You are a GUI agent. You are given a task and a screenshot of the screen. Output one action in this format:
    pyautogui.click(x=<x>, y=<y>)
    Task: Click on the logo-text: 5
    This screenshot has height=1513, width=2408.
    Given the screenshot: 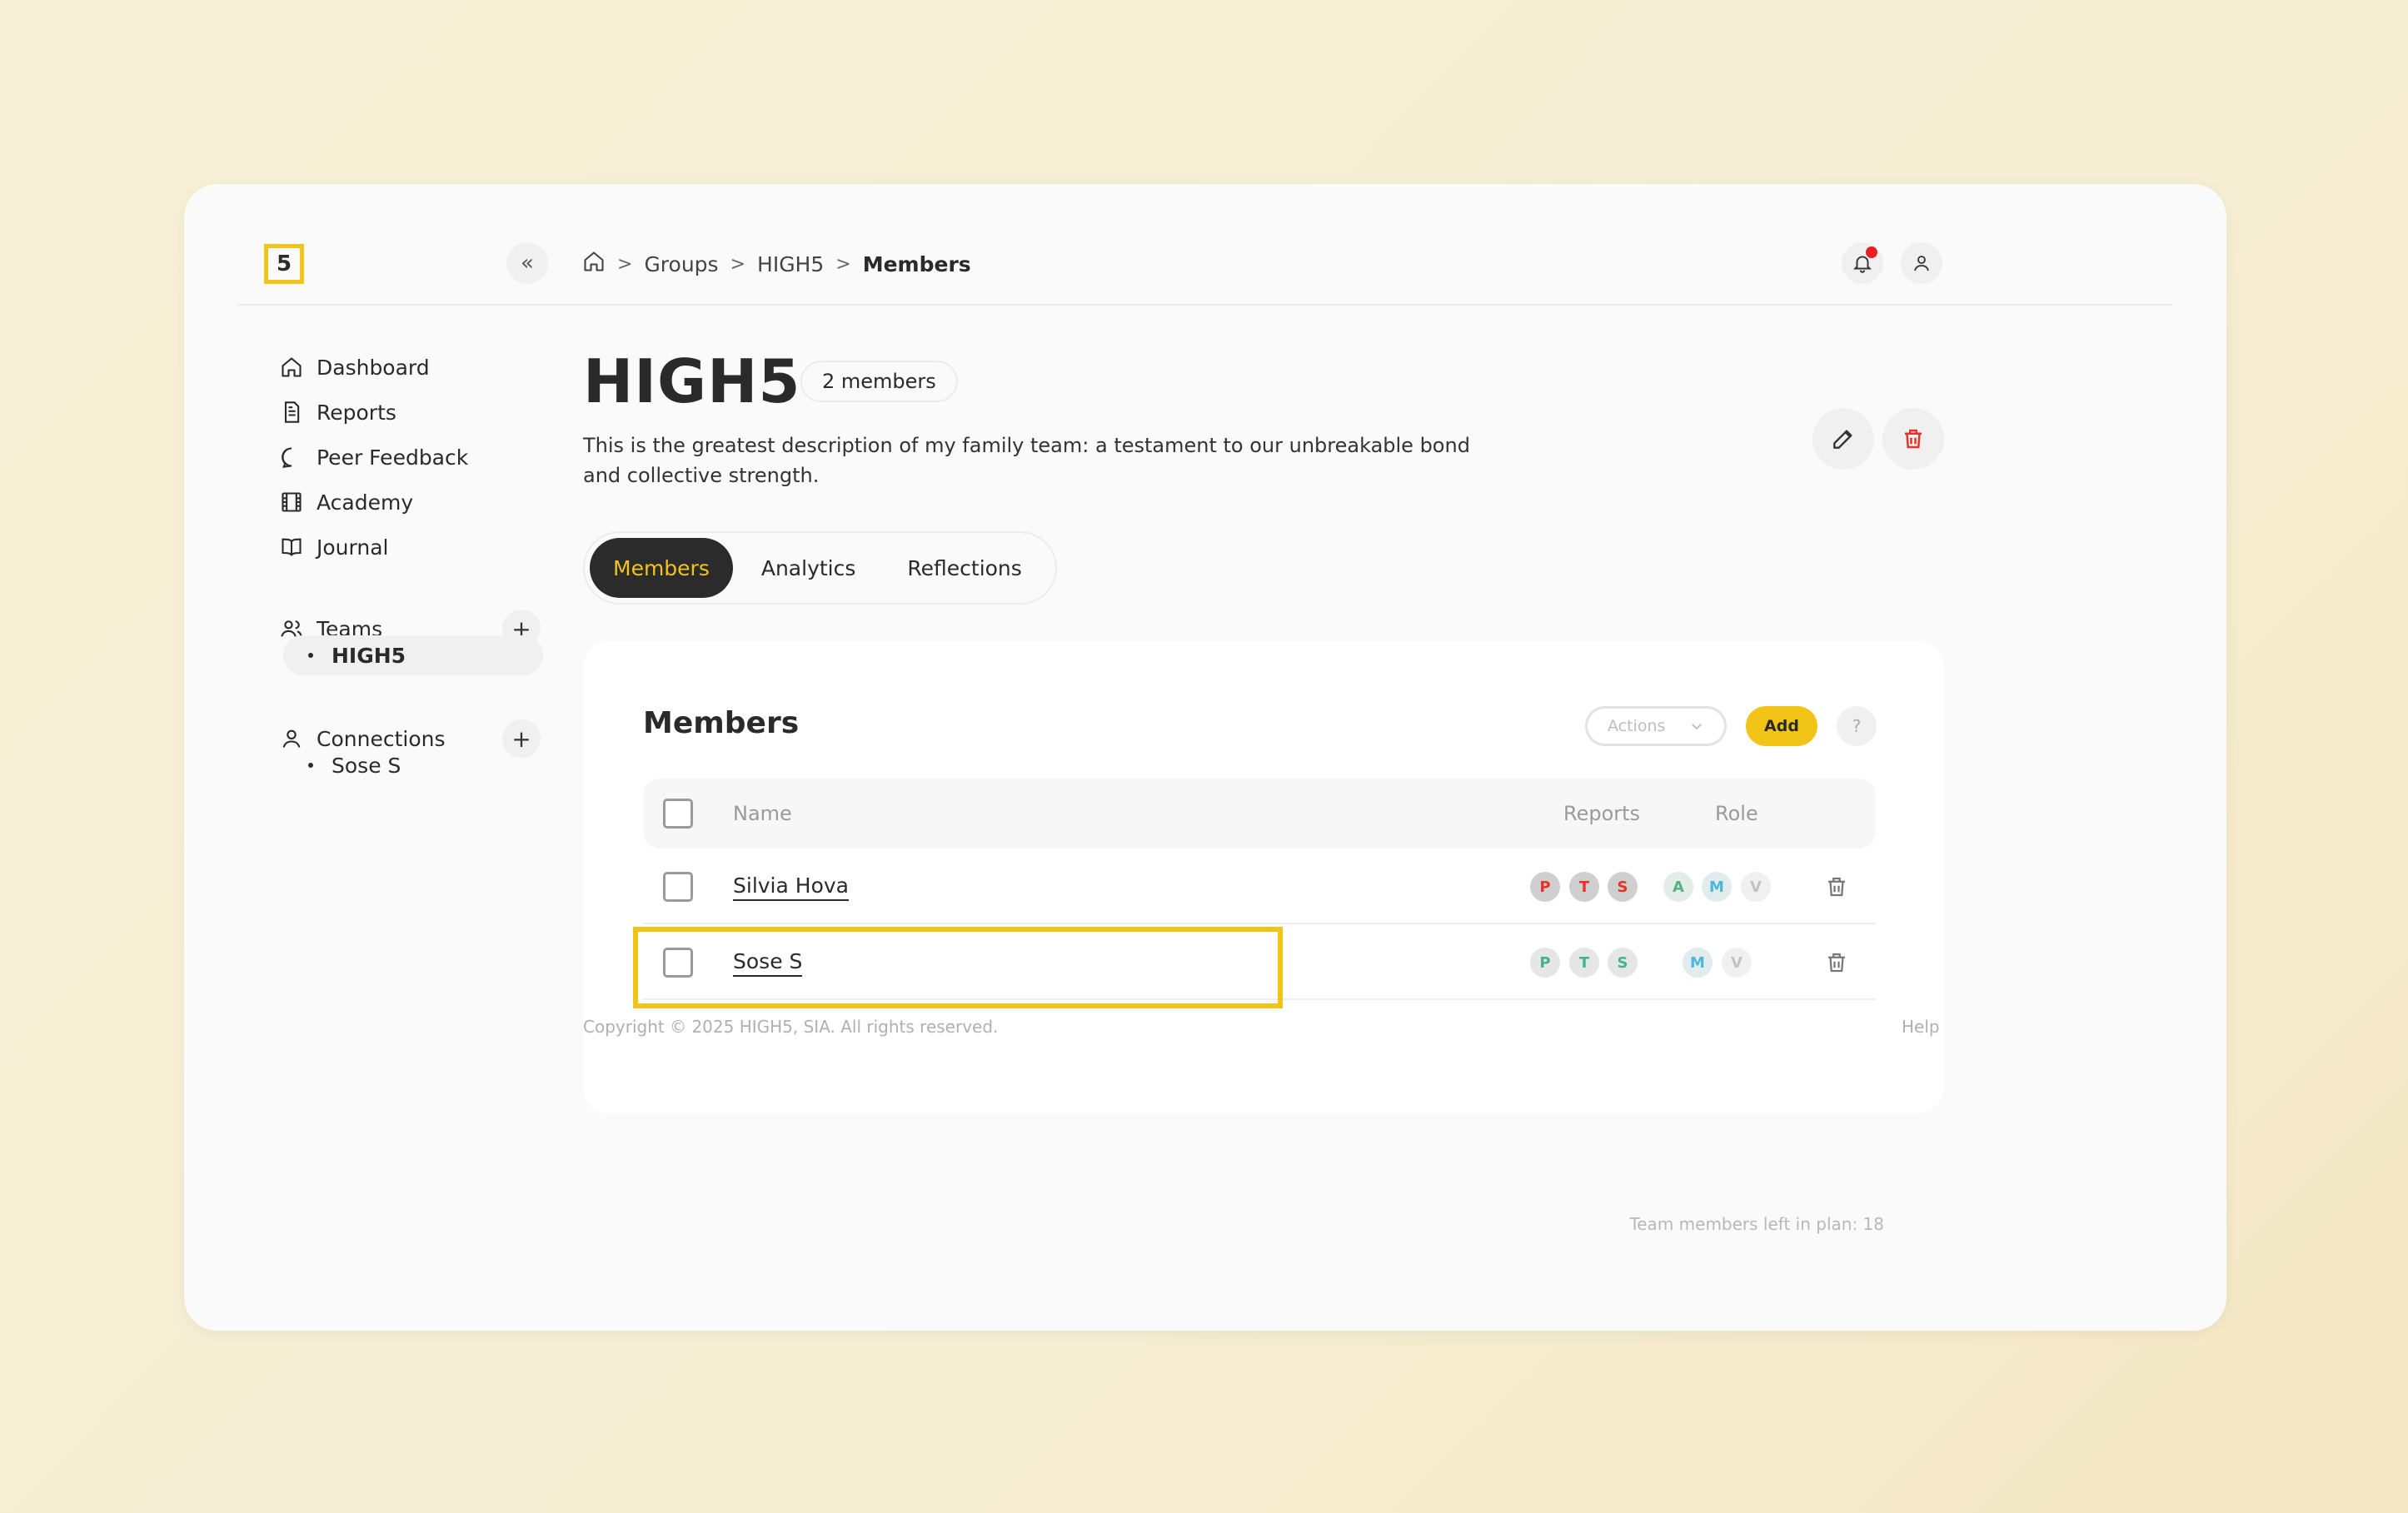 What is the action you would take?
    pyautogui.click(x=284, y=263)
    